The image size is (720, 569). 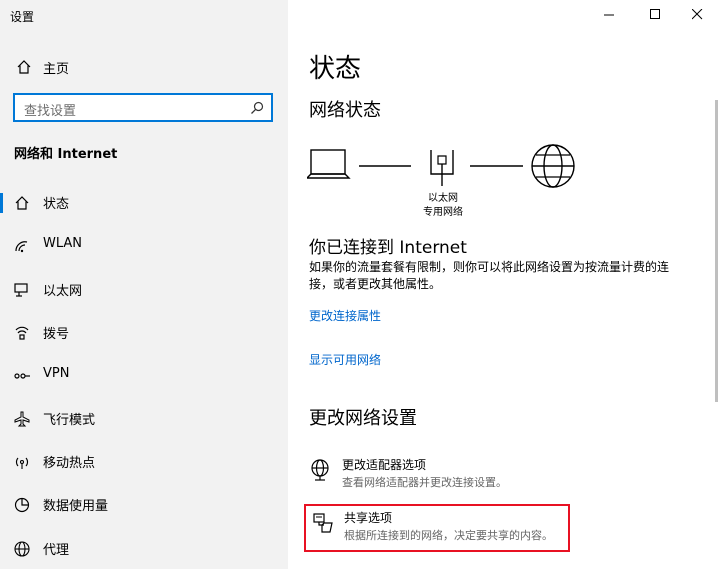 I want to click on laptop-icon, so click(x=329, y=164).